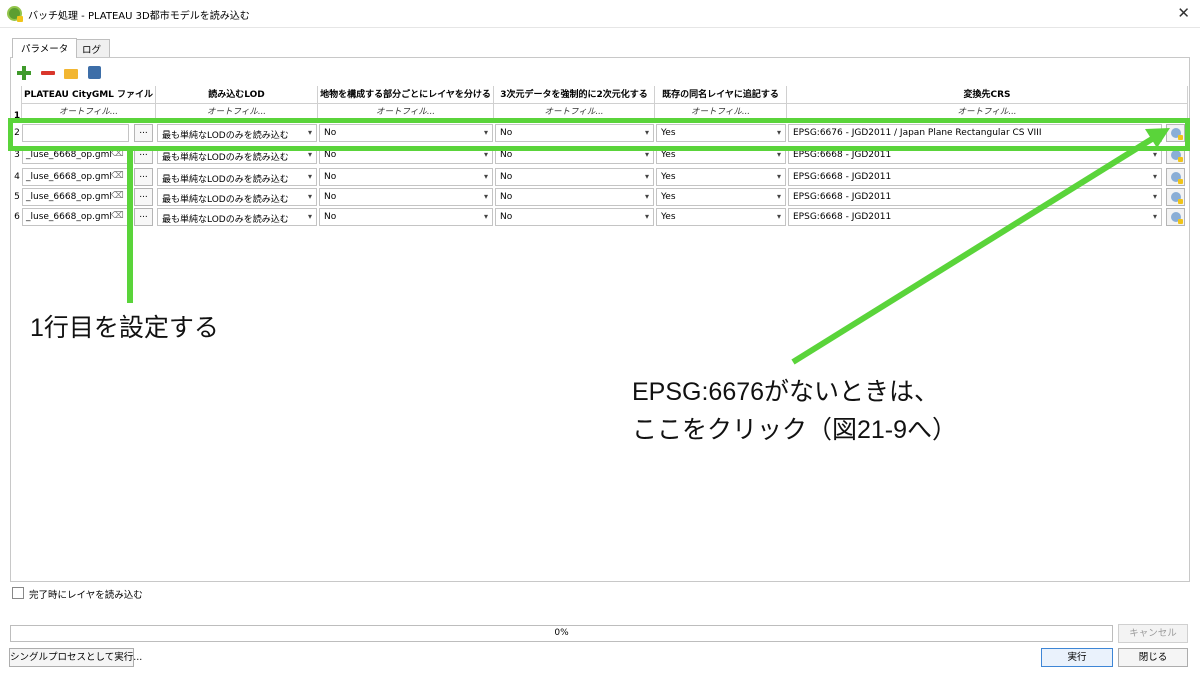 The width and height of the screenshot is (1200, 676). I want to click on column-header-split-layers: 地物を構成する部分ごとにレイヤを分ける, so click(406, 95).